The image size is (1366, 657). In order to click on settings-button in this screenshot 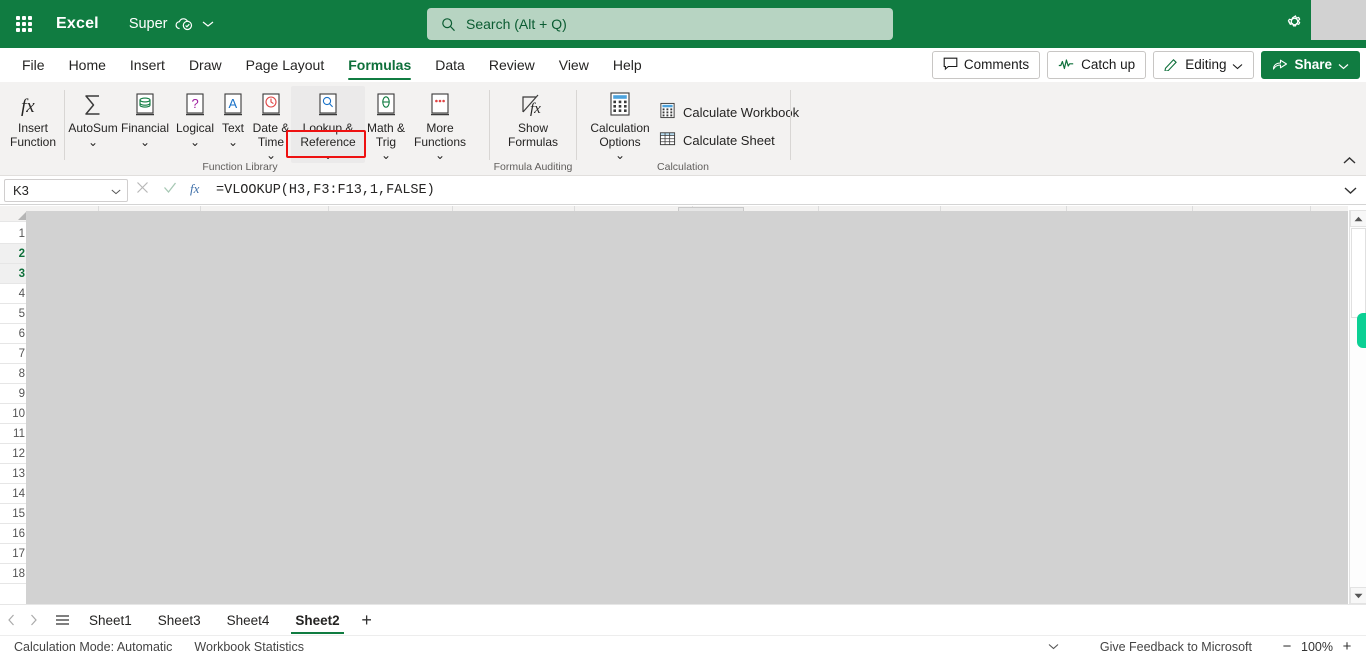, I will do `click(1294, 24)`.